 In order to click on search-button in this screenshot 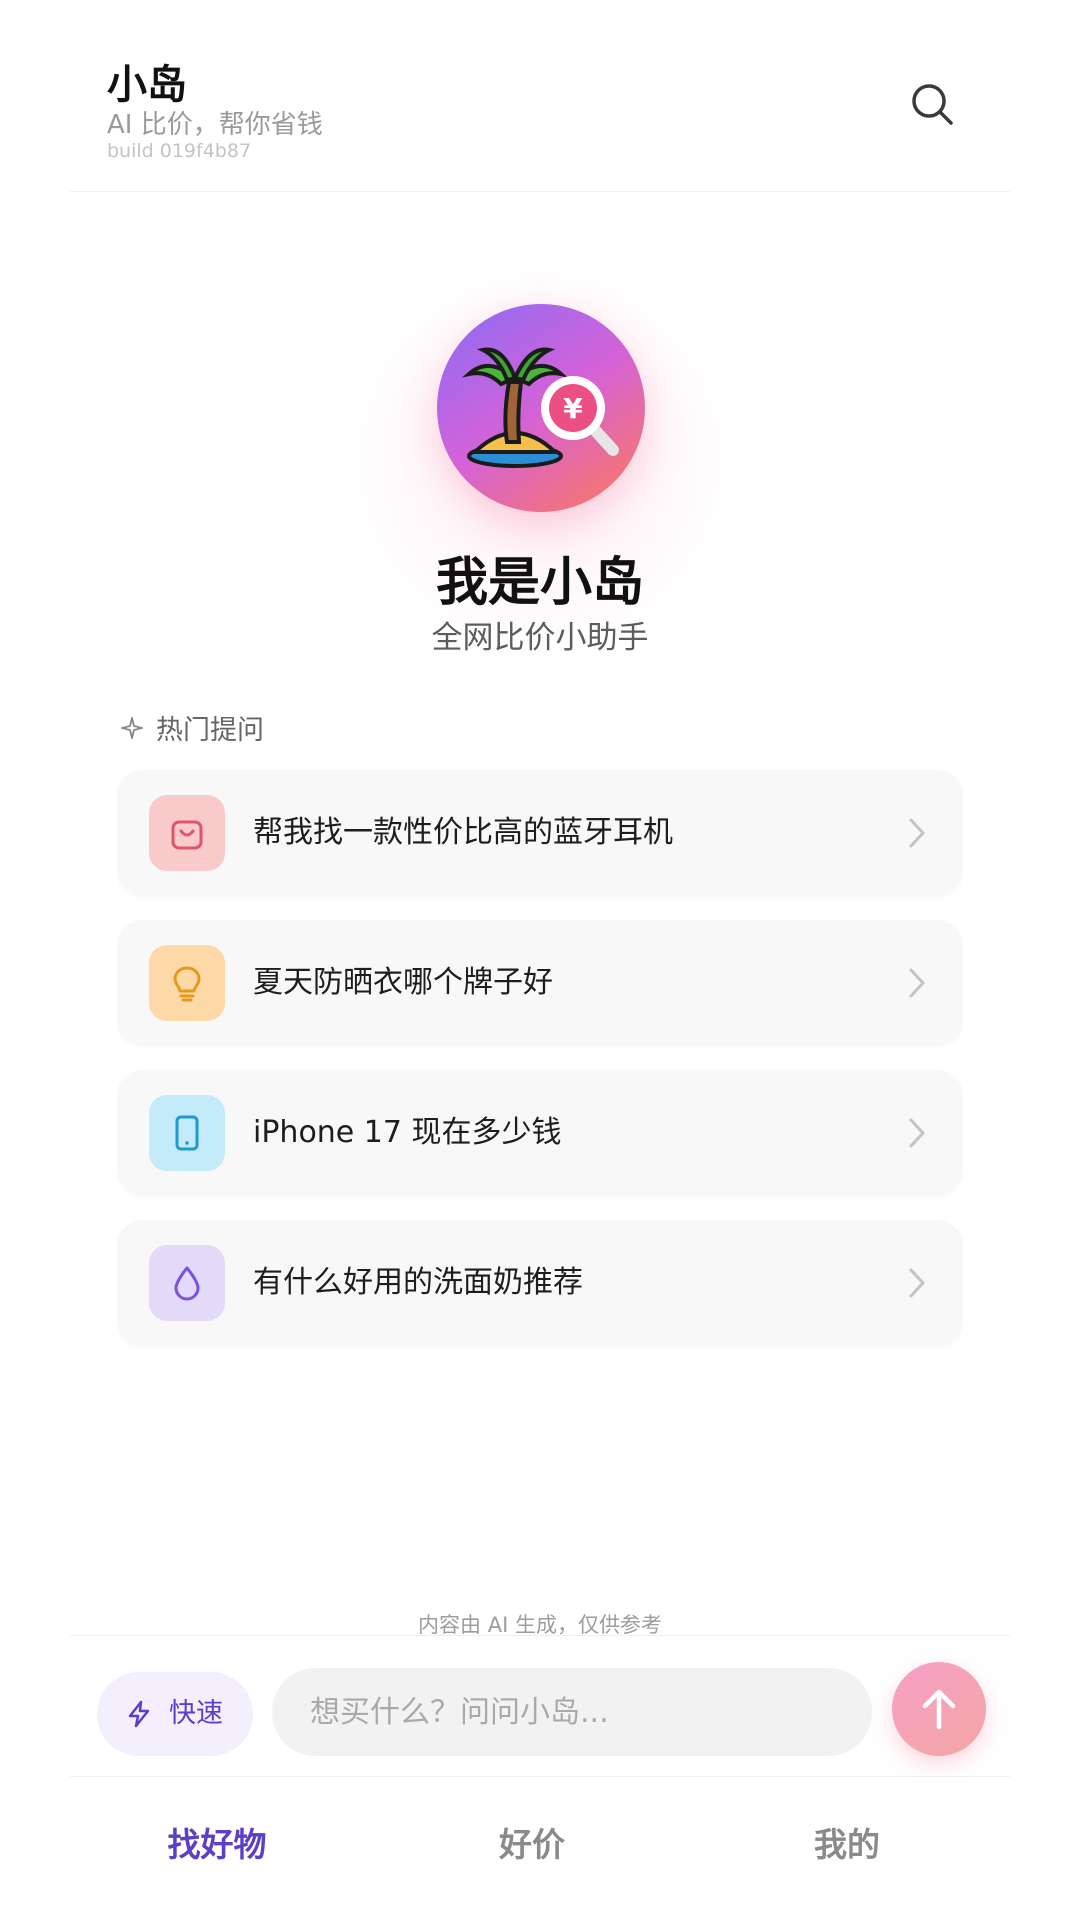, I will do `click(933, 105)`.